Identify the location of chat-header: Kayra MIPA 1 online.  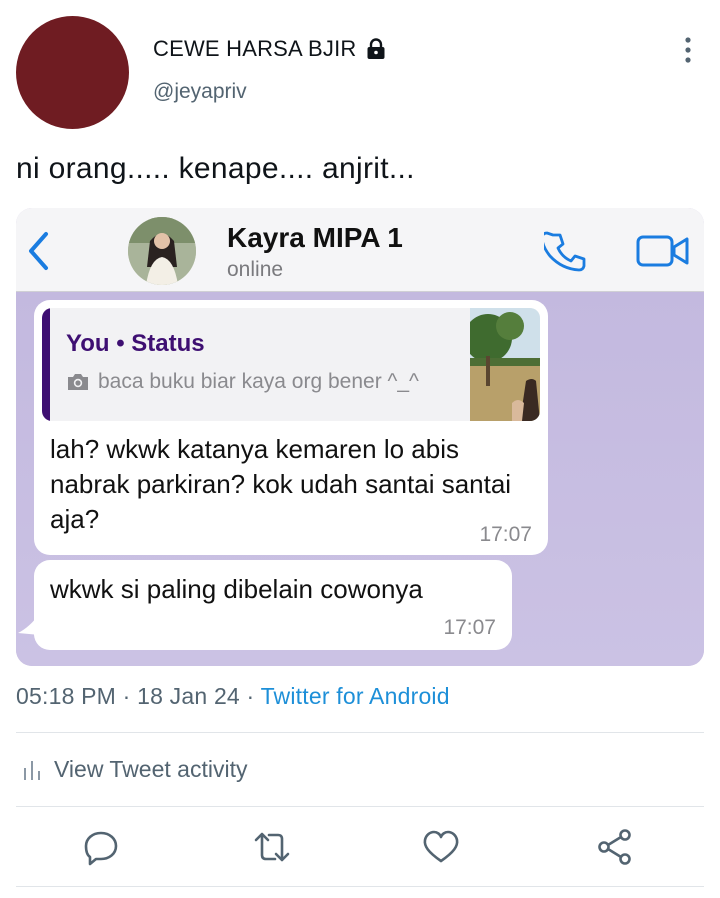
(360, 250).